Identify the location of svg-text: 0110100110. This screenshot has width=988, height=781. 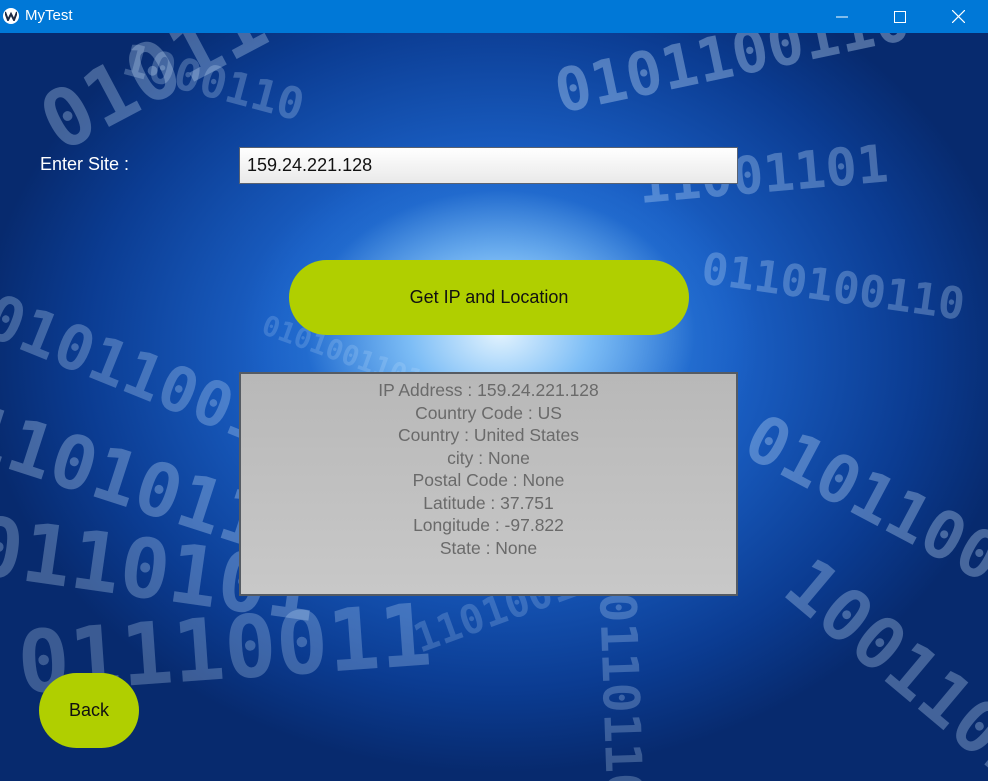
(832, 286).